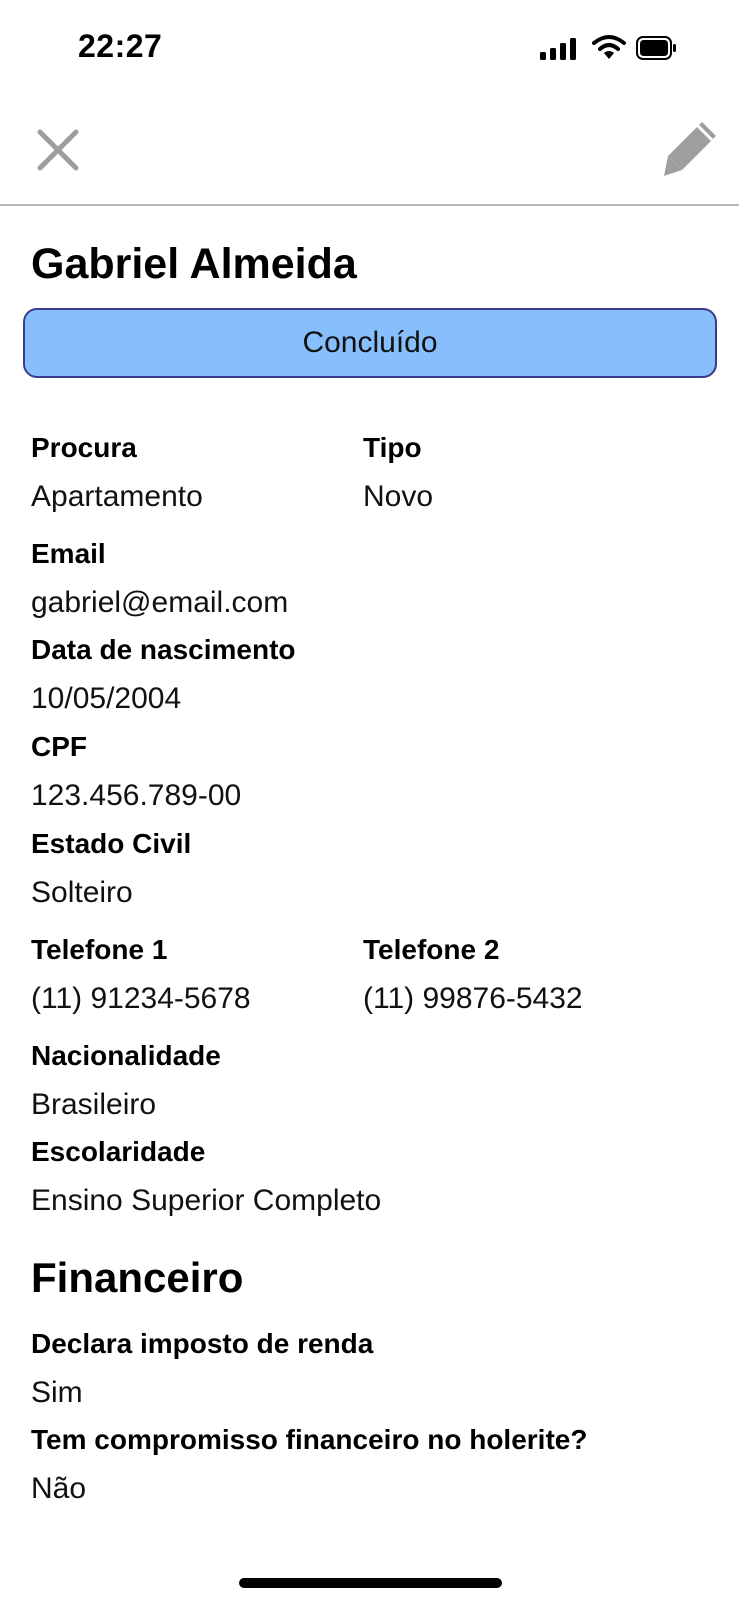 The height and width of the screenshot is (1600, 739). Describe the element at coordinates (370, 343) in the screenshot. I see `status-badge: Concluído` at that location.